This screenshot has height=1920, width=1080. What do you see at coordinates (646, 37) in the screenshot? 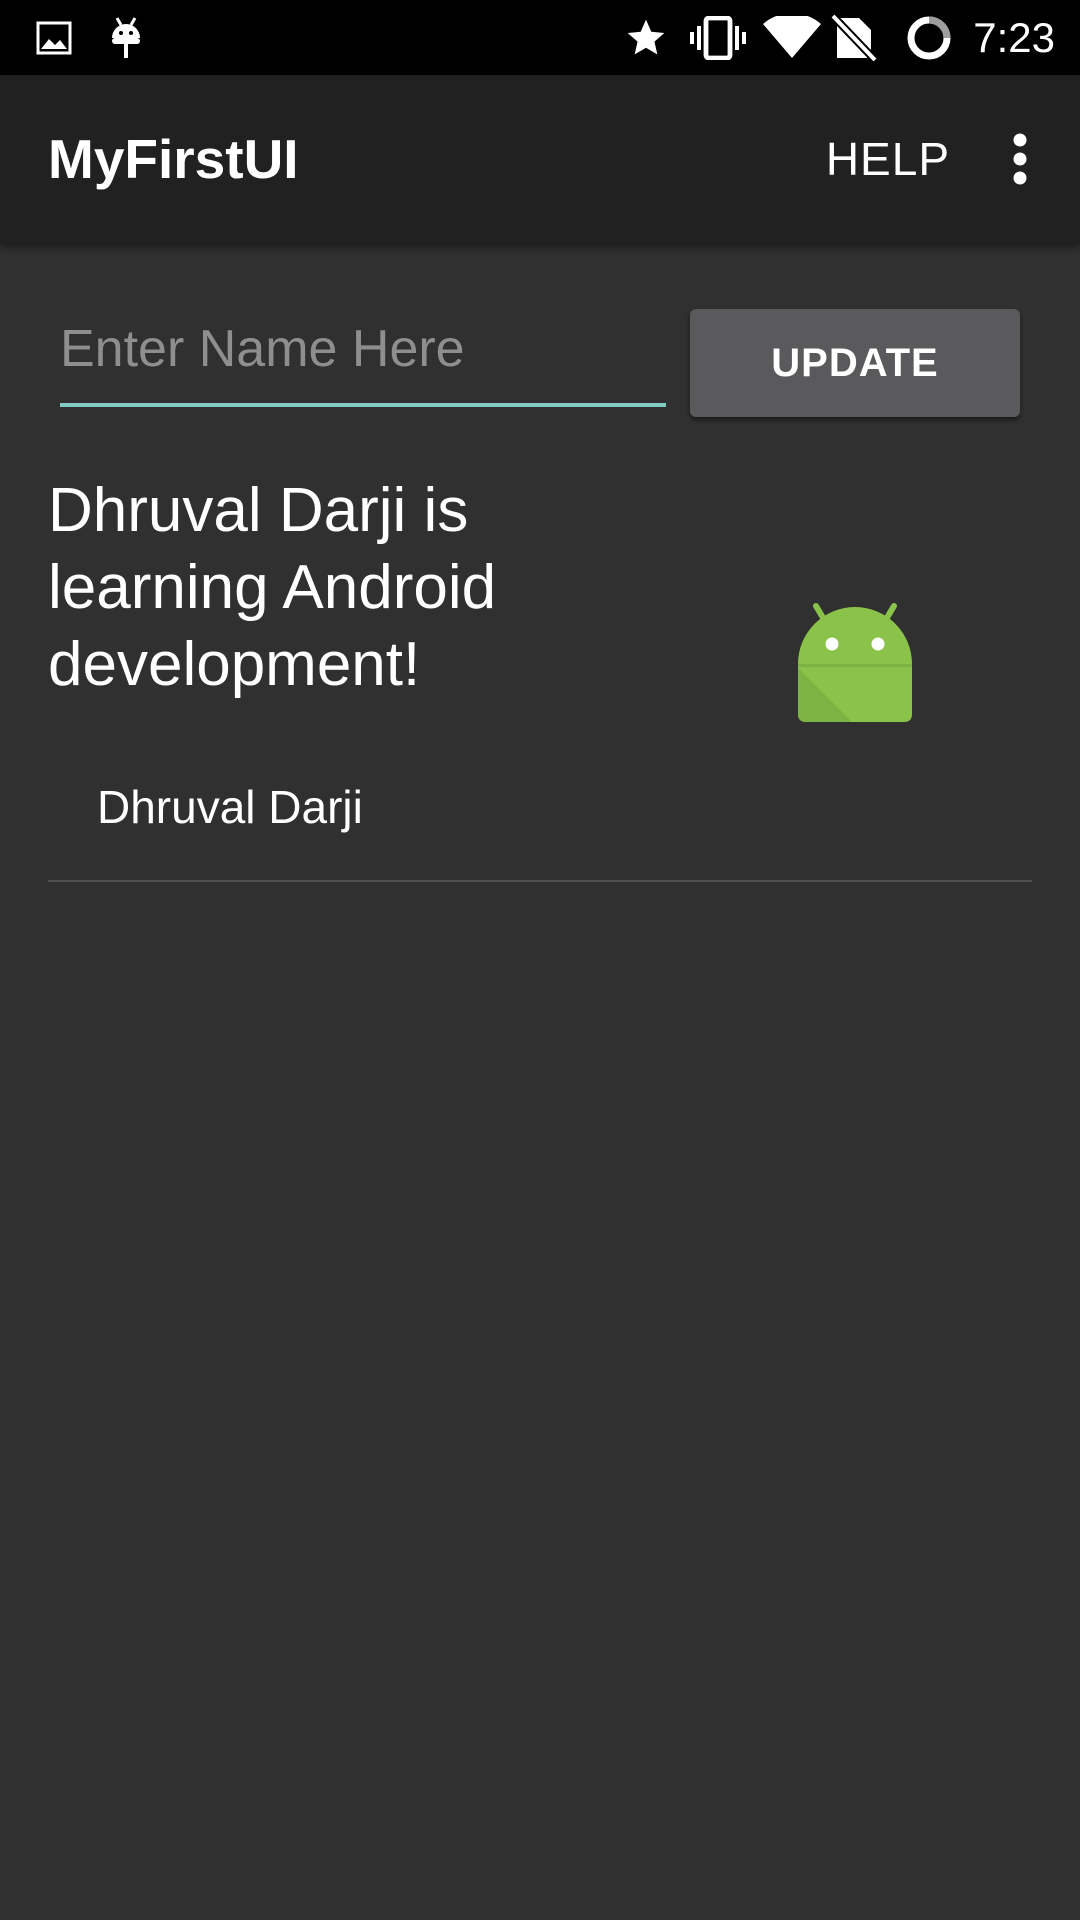
I see `star-icon` at bounding box center [646, 37].